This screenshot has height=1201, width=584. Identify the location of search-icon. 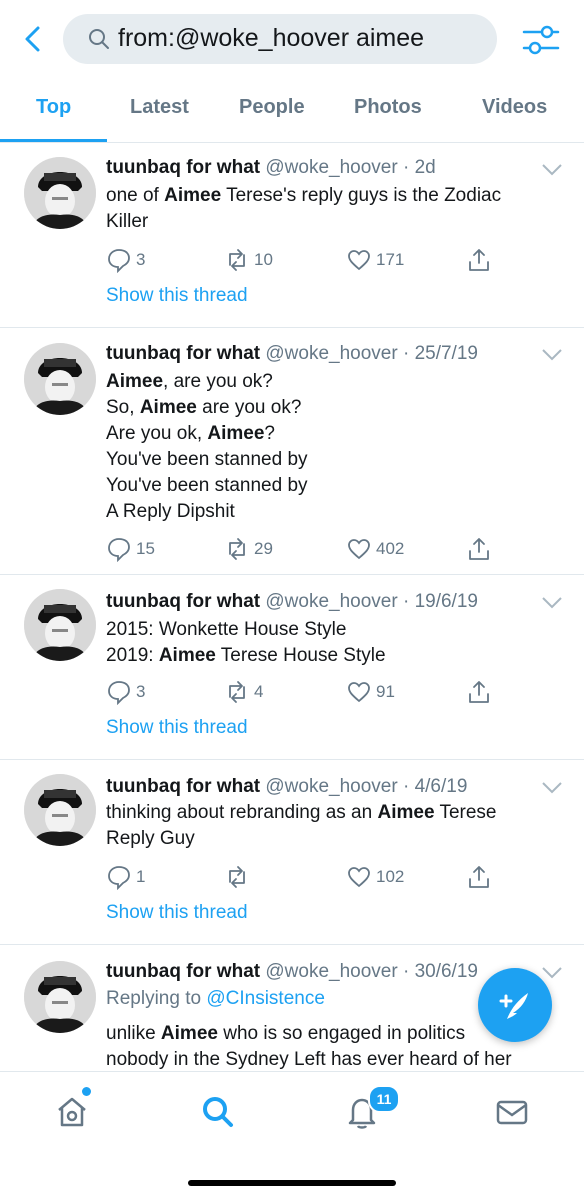
(218, 1112).